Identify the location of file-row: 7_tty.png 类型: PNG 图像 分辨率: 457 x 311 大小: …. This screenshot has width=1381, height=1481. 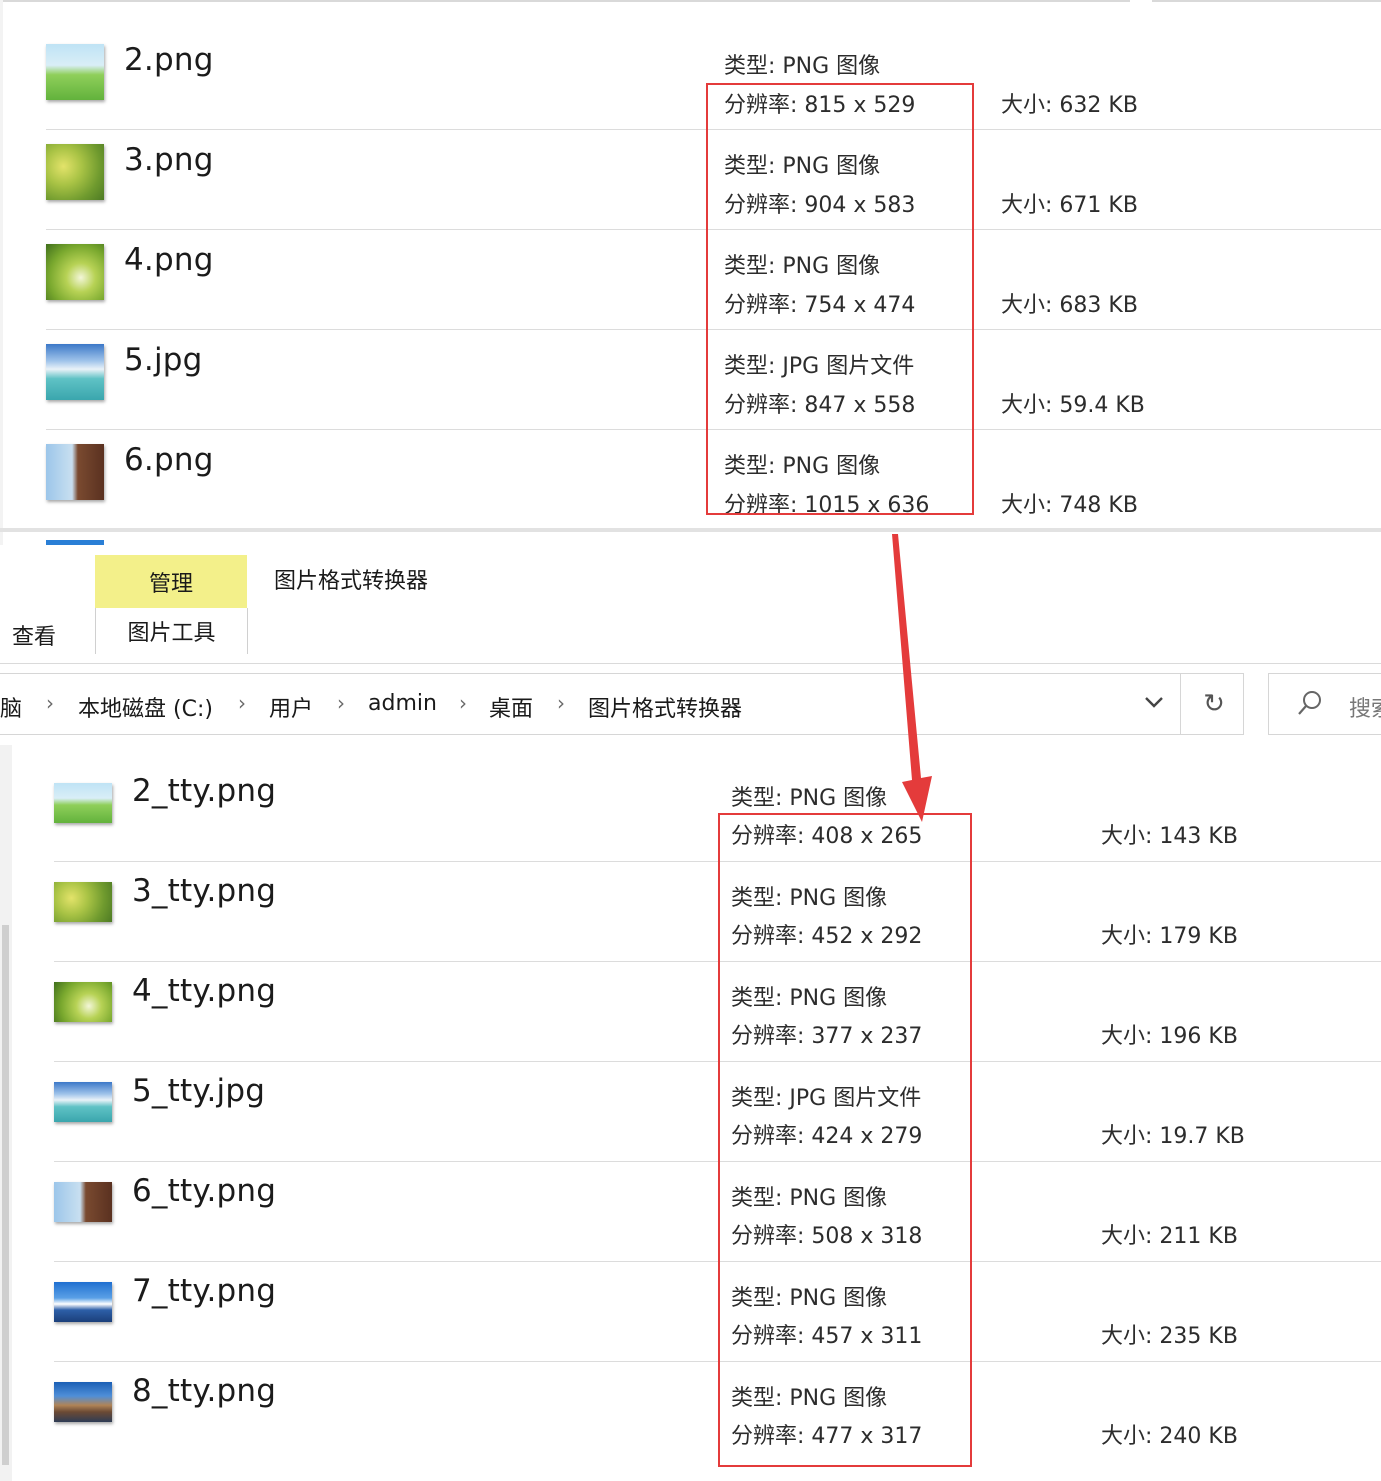
(690, 1311).